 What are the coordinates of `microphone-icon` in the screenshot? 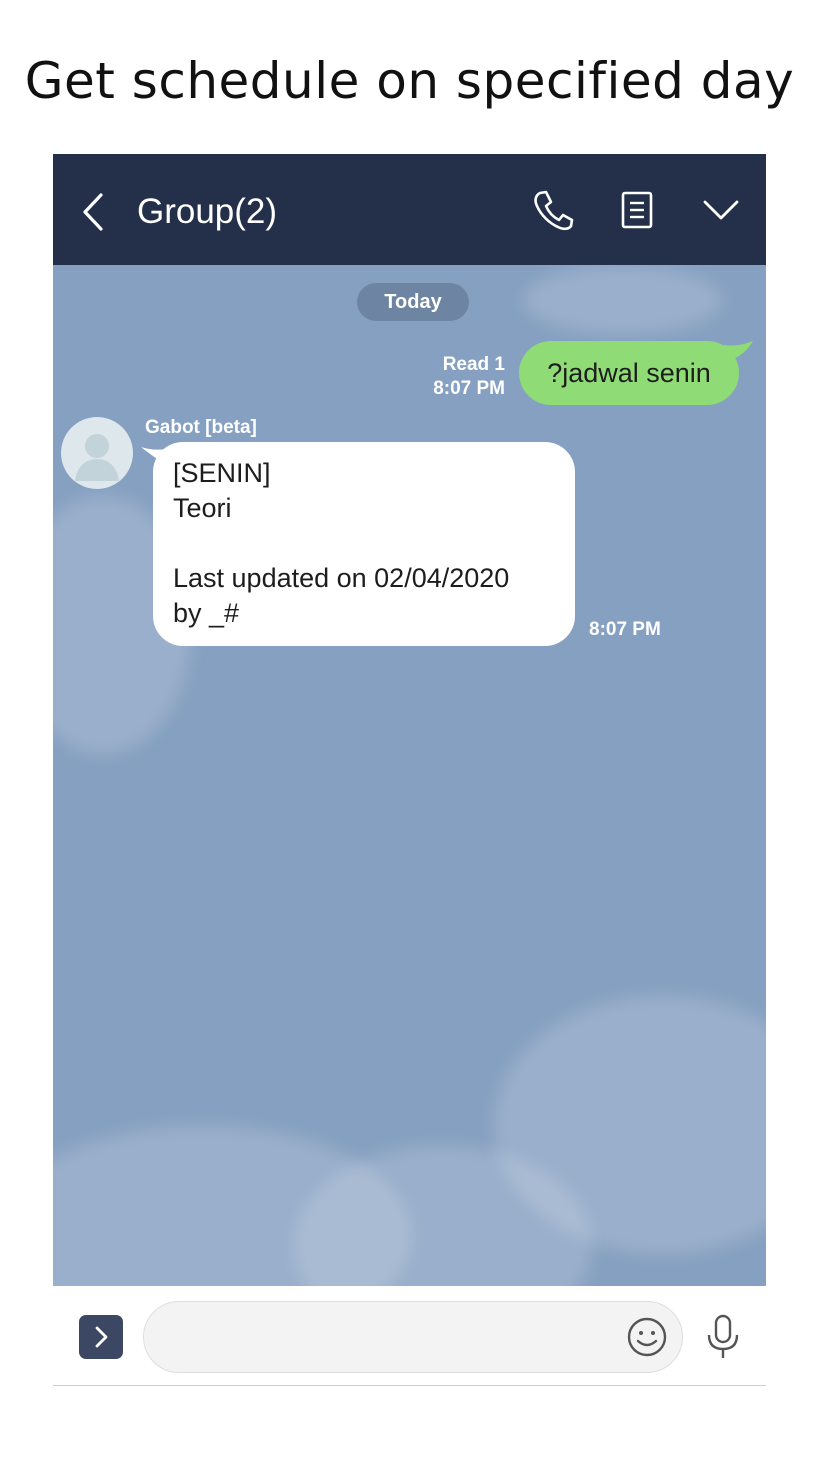 It's located at (723, 1336).